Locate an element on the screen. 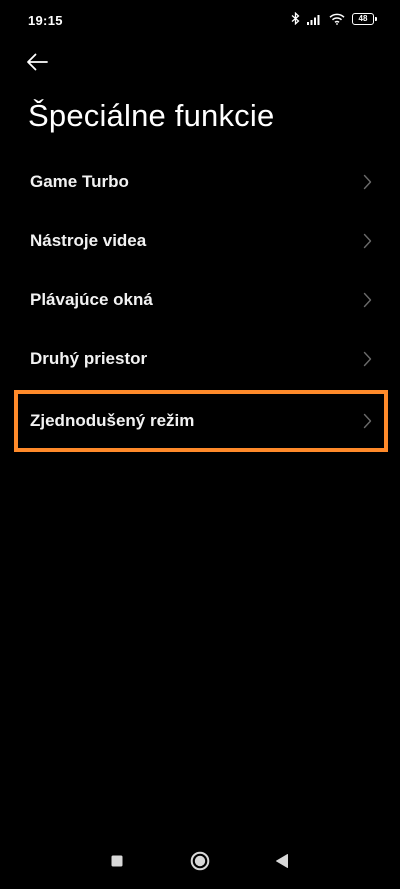  back-button is located at coordinates (42, 64).